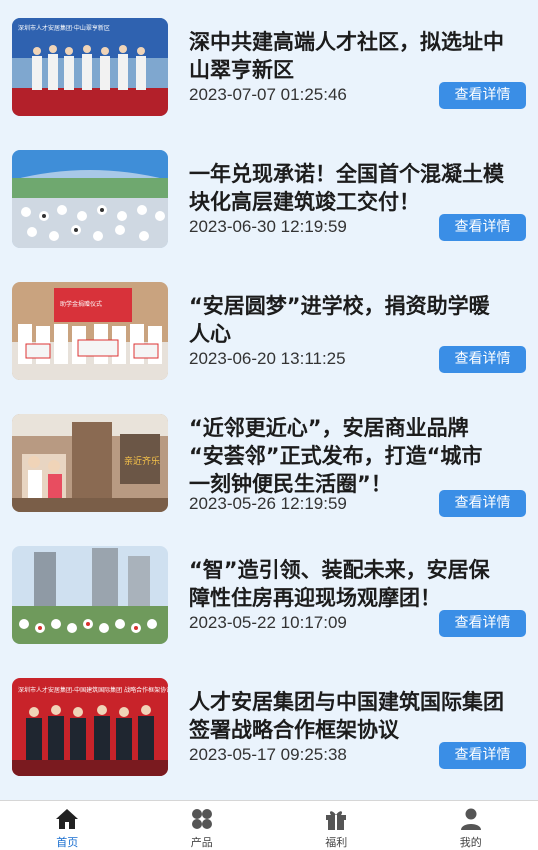 The width and height of the screenshot is (538, 850). What do you see at coordinates (346, 174) in the screenshot?
I see `news-title-line: 一年兑现承诺！全国首个混凝土模` at bounding box center [346, 174].